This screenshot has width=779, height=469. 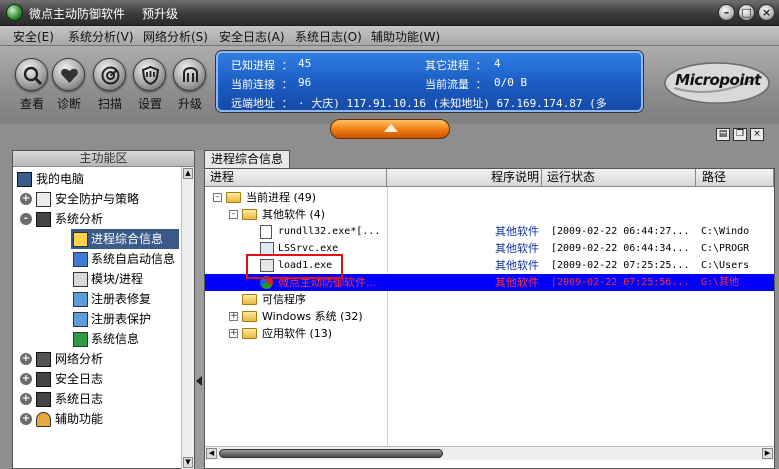 I want to click on scroll-down-icon: ▼, so click(x=188, y=462).